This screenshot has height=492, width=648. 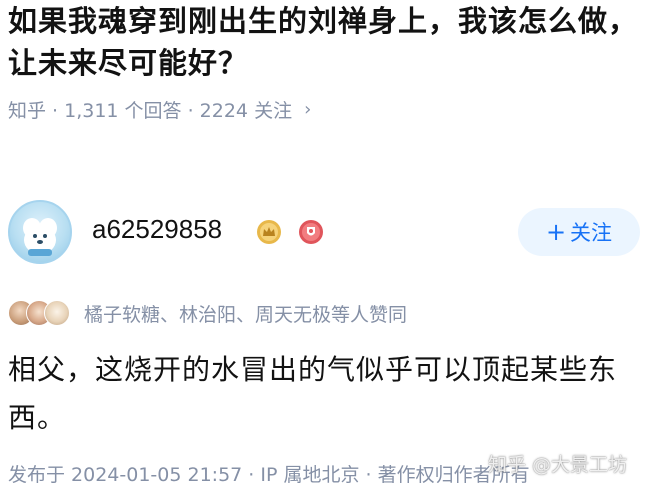 I want to click on avatar, so click(x=40, y=232).